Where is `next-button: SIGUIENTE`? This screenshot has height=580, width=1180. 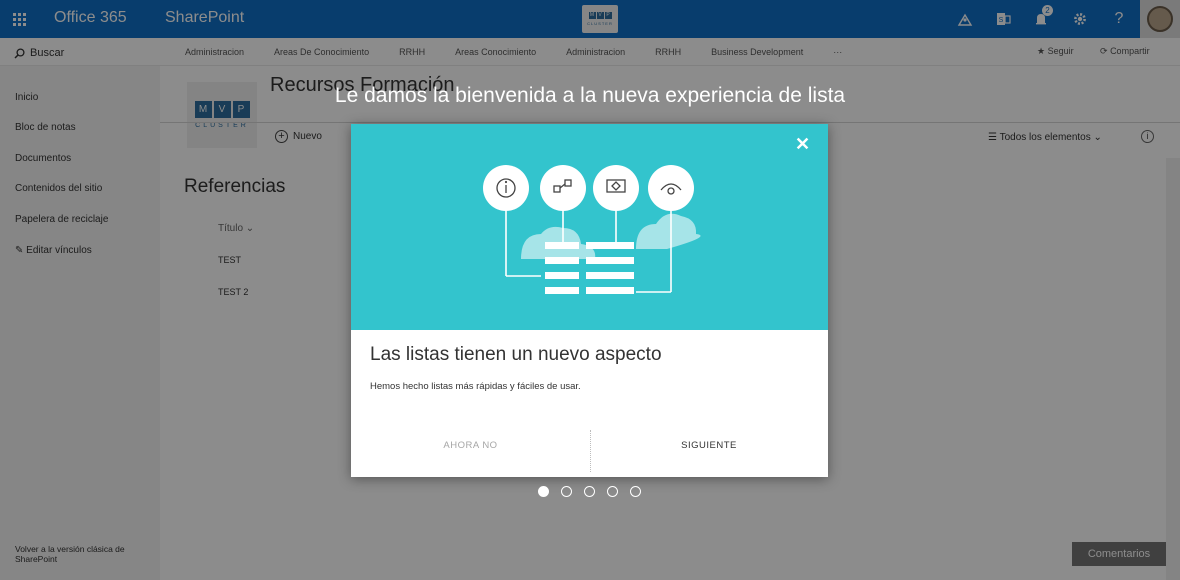 next-button: SIGUIENTE is located at coordinates (709, 445).